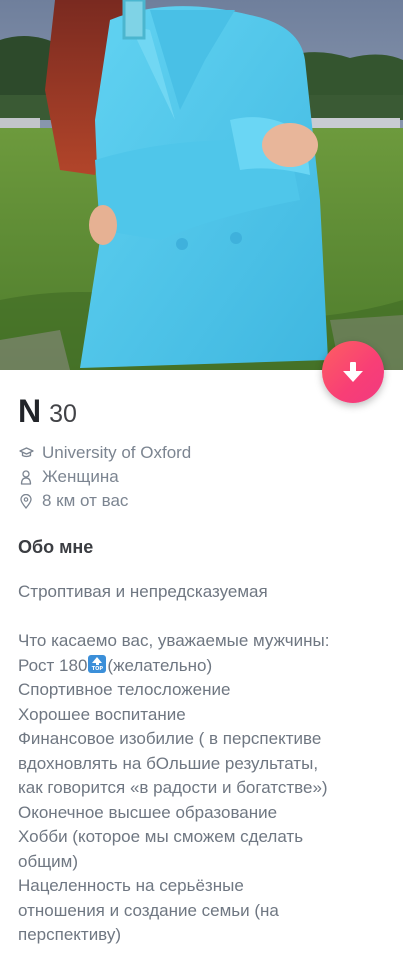 The width and height of the screenshot is (403, 960). What do you see at coordinates (97, 663) in the screenshot?
I see `top-arrow-icon: TOP` at bounding box center [97, 663].